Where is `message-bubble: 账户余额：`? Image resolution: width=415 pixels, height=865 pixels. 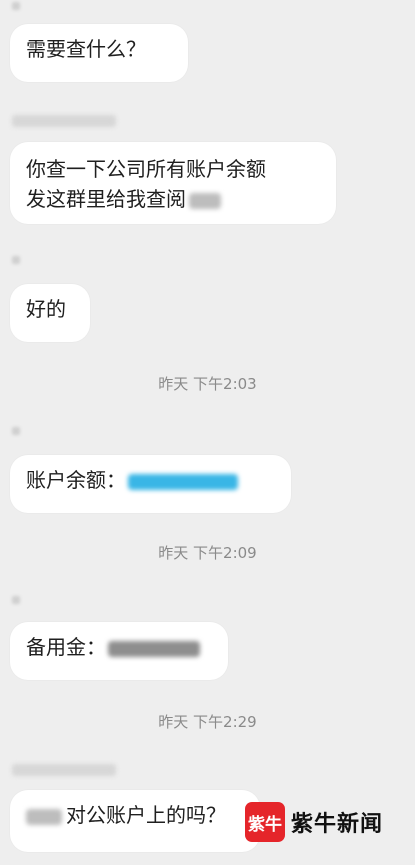
message-bubble: 账户余额： is located at coordinates (150, 484).